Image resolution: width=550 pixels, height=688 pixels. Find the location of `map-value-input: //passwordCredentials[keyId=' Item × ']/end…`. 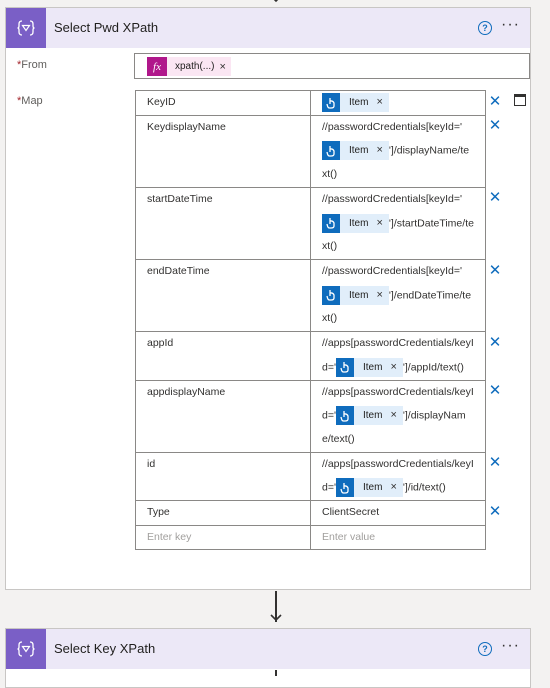

map-value-input: //passwordCredentials[keyId=' Item × ']/end… is located at coordinates (398, 295).